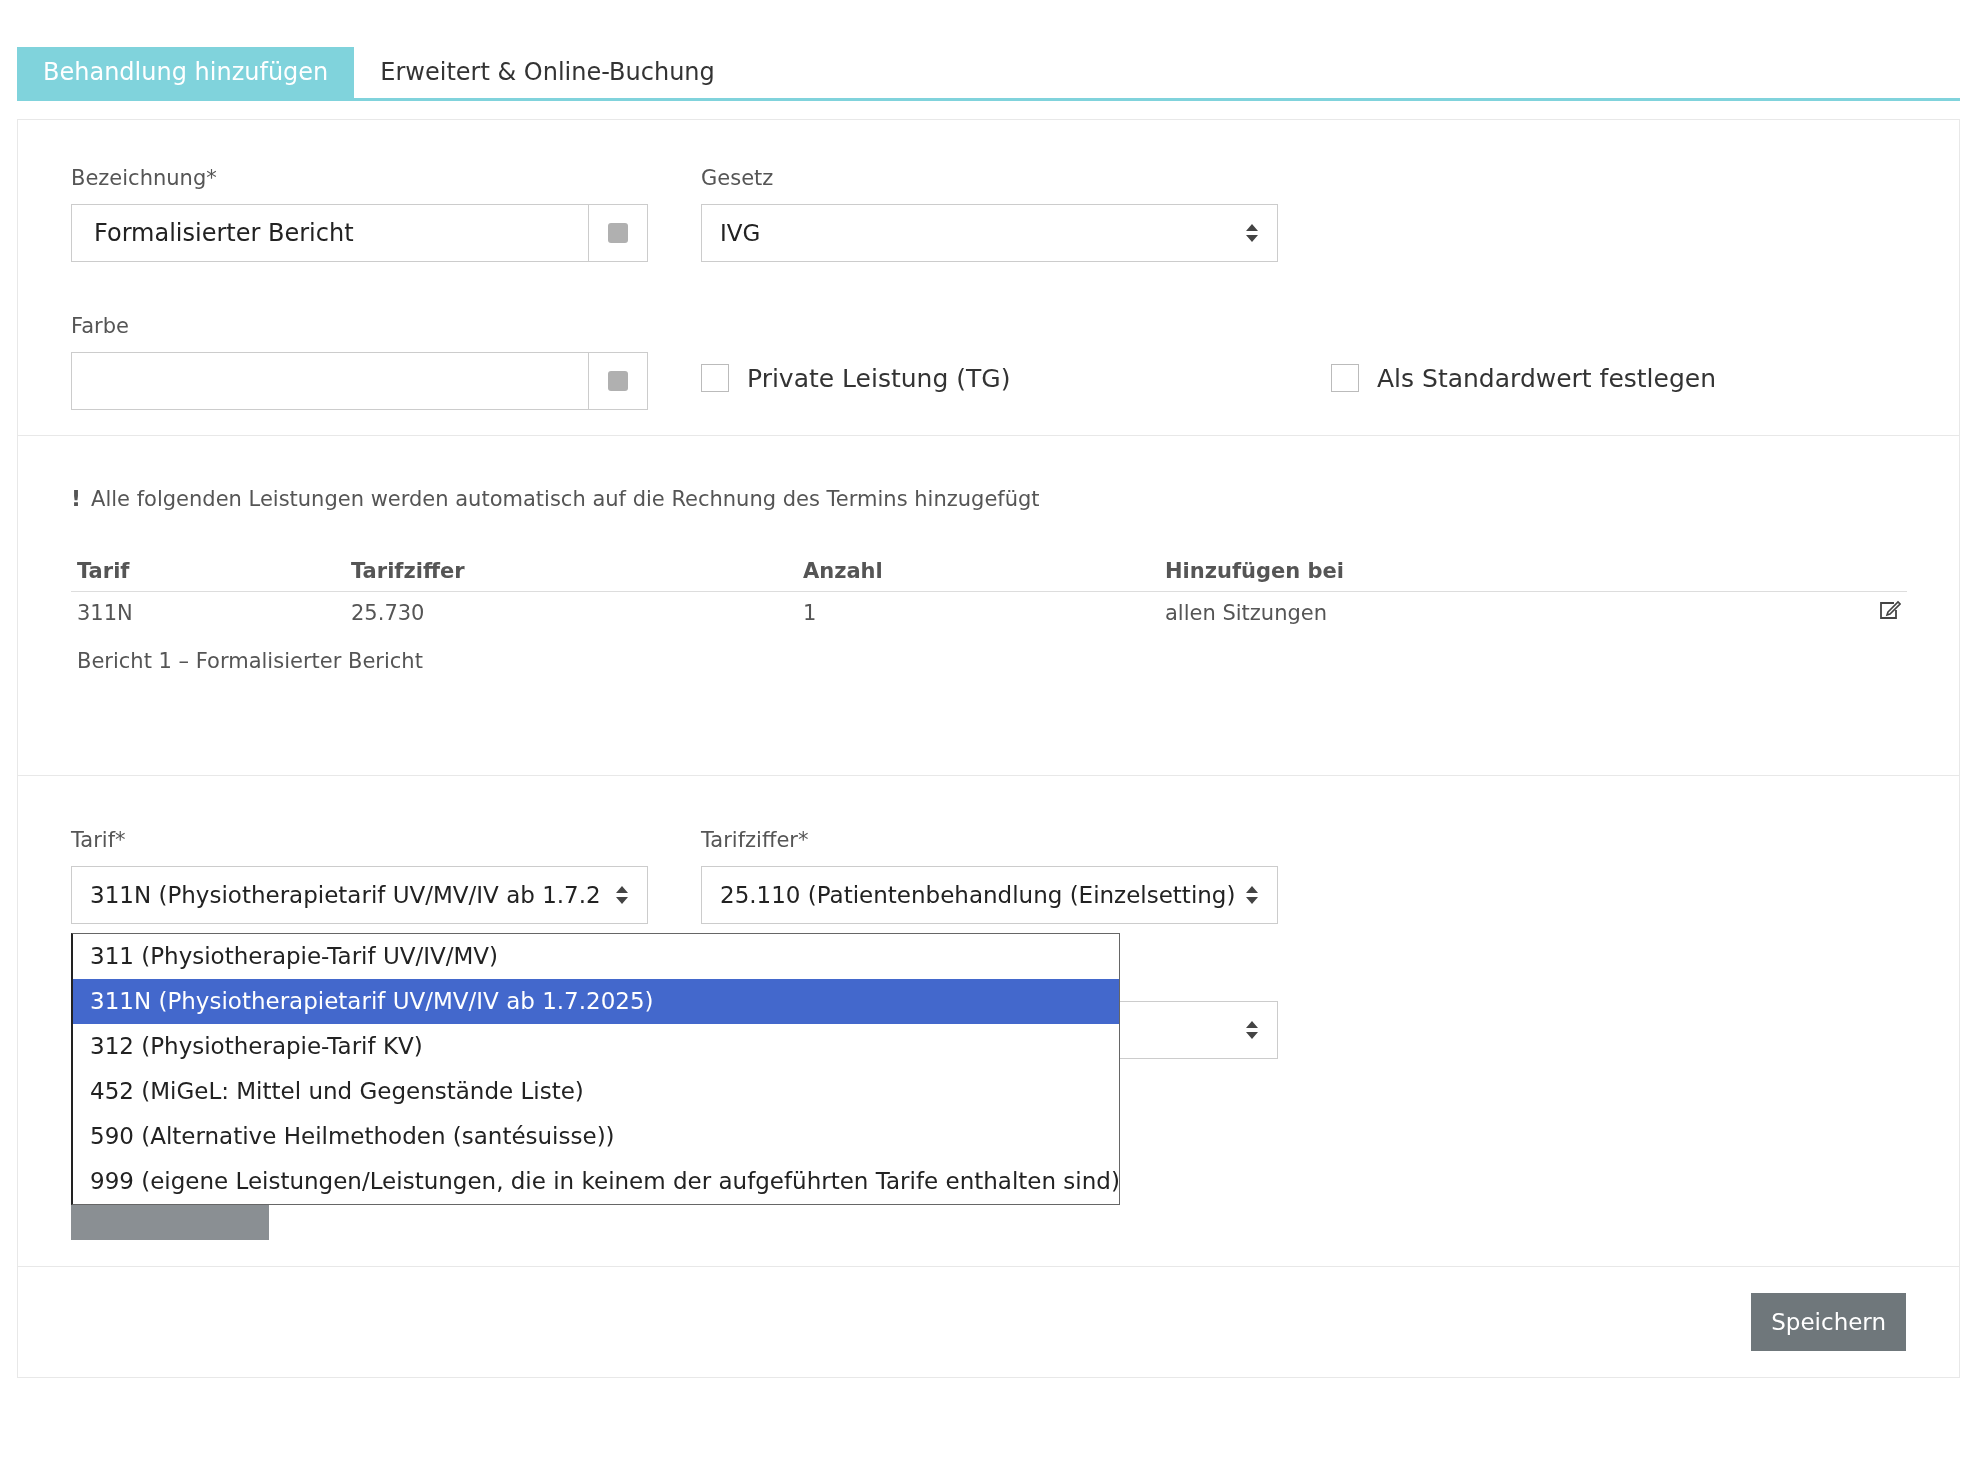 This screenshot has width=1985, height=1471. What do you see at coordinates (565, 498) in the screenshot?
I see `notice-text: Alle folgenden Leistungen werden automatisch auf die Rechnung des Termins hinzugefügt` at bounding box center [565, 498].